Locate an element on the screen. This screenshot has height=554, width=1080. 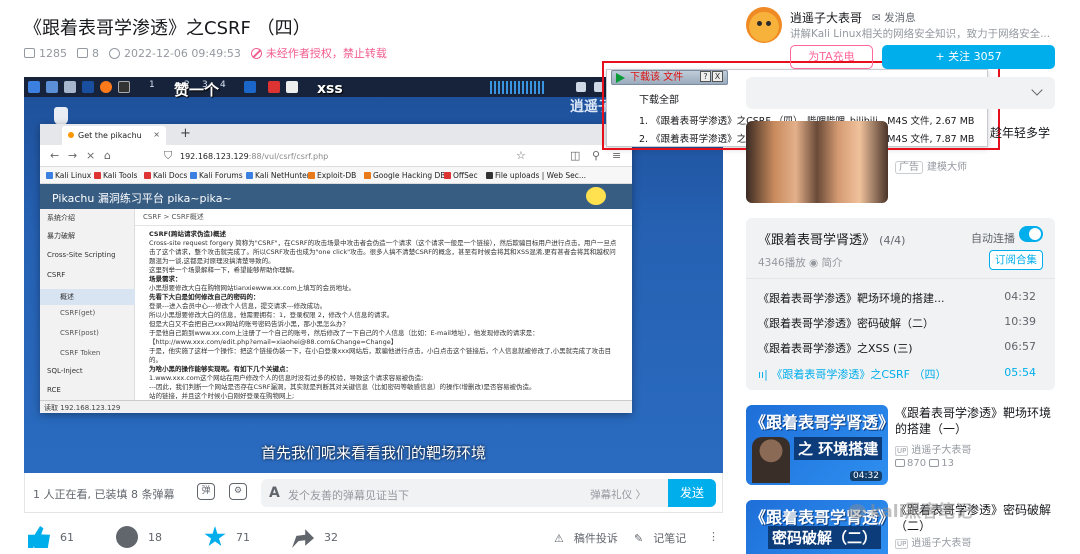
danmaku-input: A 发个友善的弹幕见证当下 弹幕礼仪 〉 发送 is located at coordinates (488, 493).